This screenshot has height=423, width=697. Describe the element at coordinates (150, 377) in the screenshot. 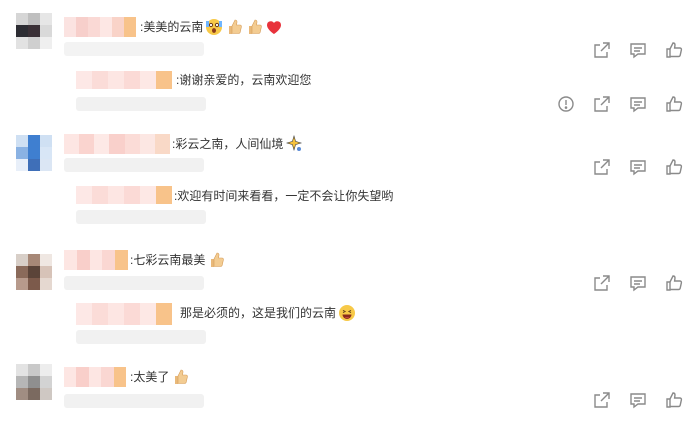

I see `comment-text-label: :太美了` at that location.